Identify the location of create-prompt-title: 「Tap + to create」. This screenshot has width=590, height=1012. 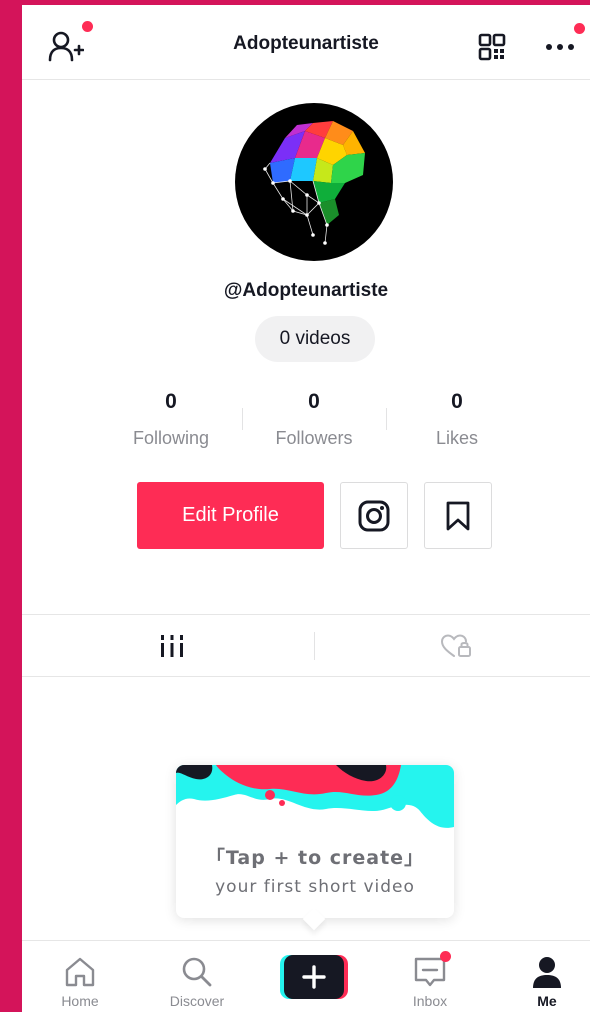
(315, 858).